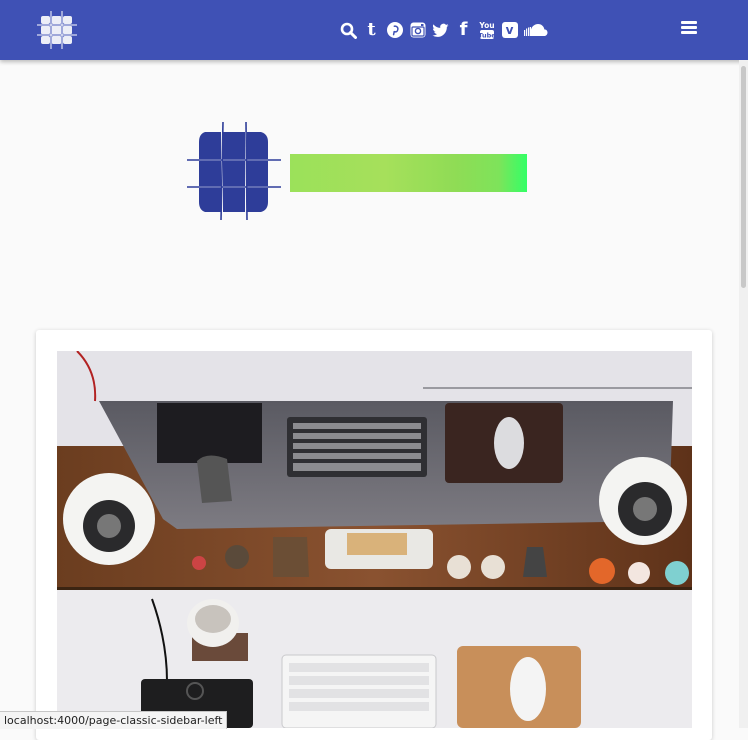 The image size is (748, 740). I want to click on browser-status-url: localhost:4000/page-classic-sidebar-left, so click(114, 720).